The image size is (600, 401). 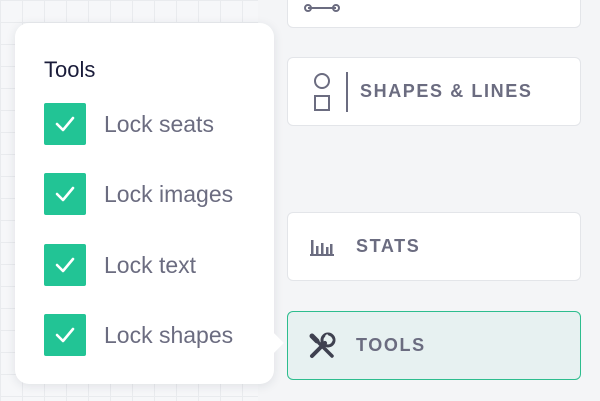 What do you see at coordinates (446, 91) in the screenshot?
I see `sidebar-item-label: SHAPES & LINES` at bounding box center [446, 91].